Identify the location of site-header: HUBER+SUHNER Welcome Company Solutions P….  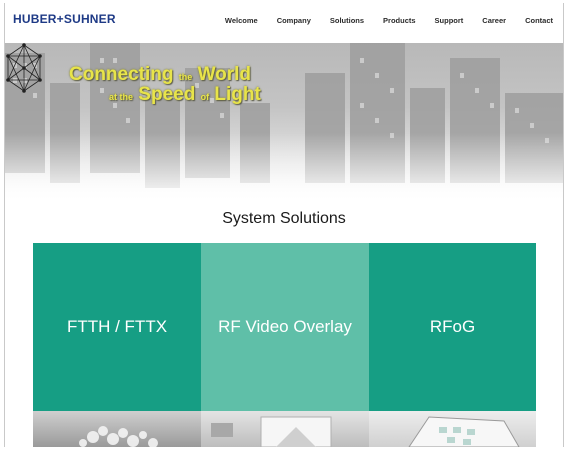
(284, 23).